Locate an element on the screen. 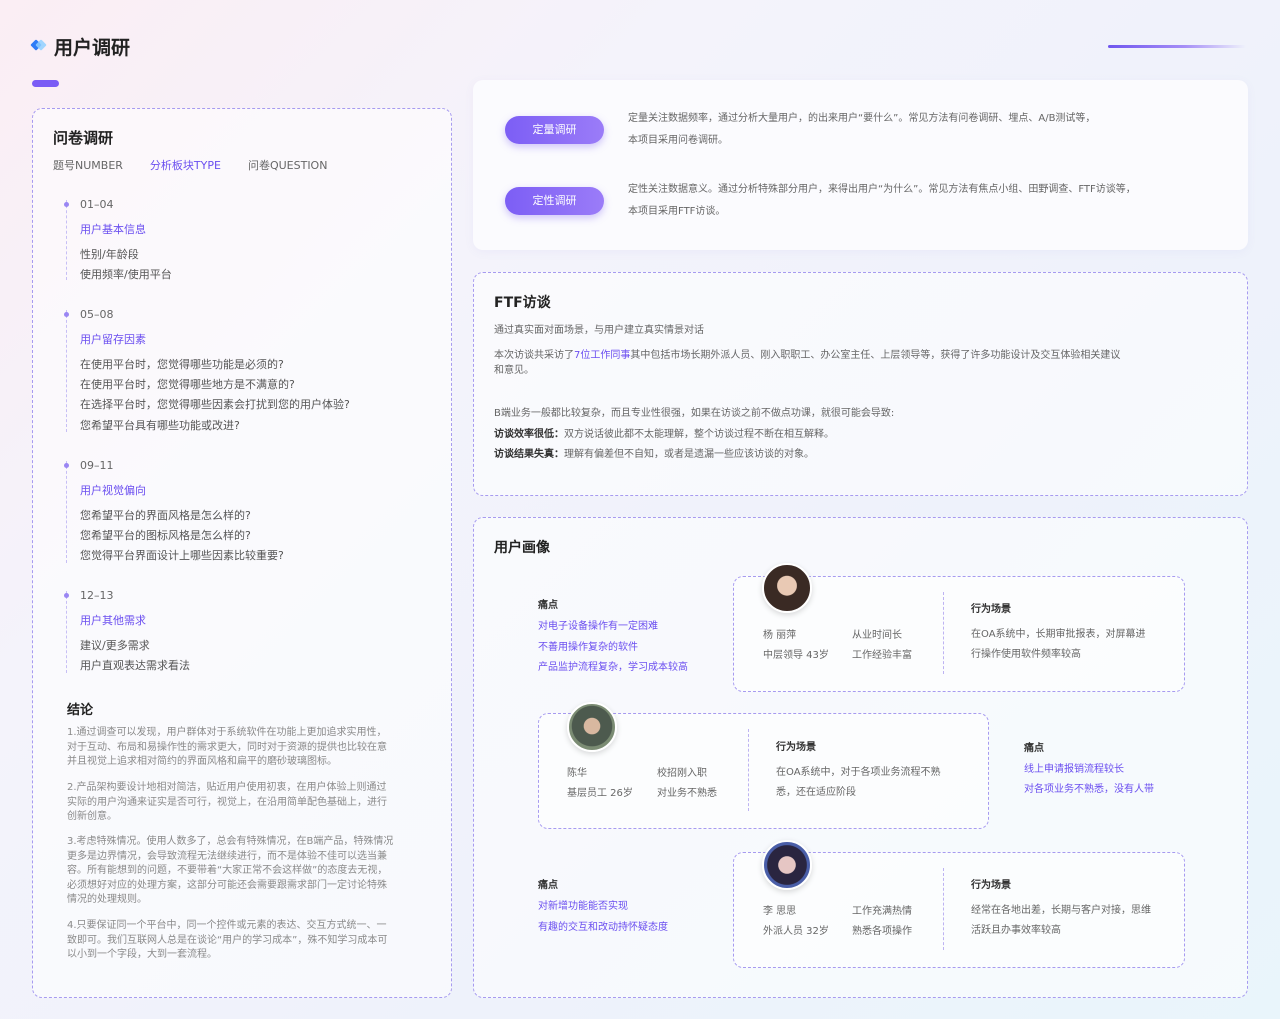 This screenshot has width=1280, height=1019. group-title: 用户基本信息 is located at coordinates (113, 229).